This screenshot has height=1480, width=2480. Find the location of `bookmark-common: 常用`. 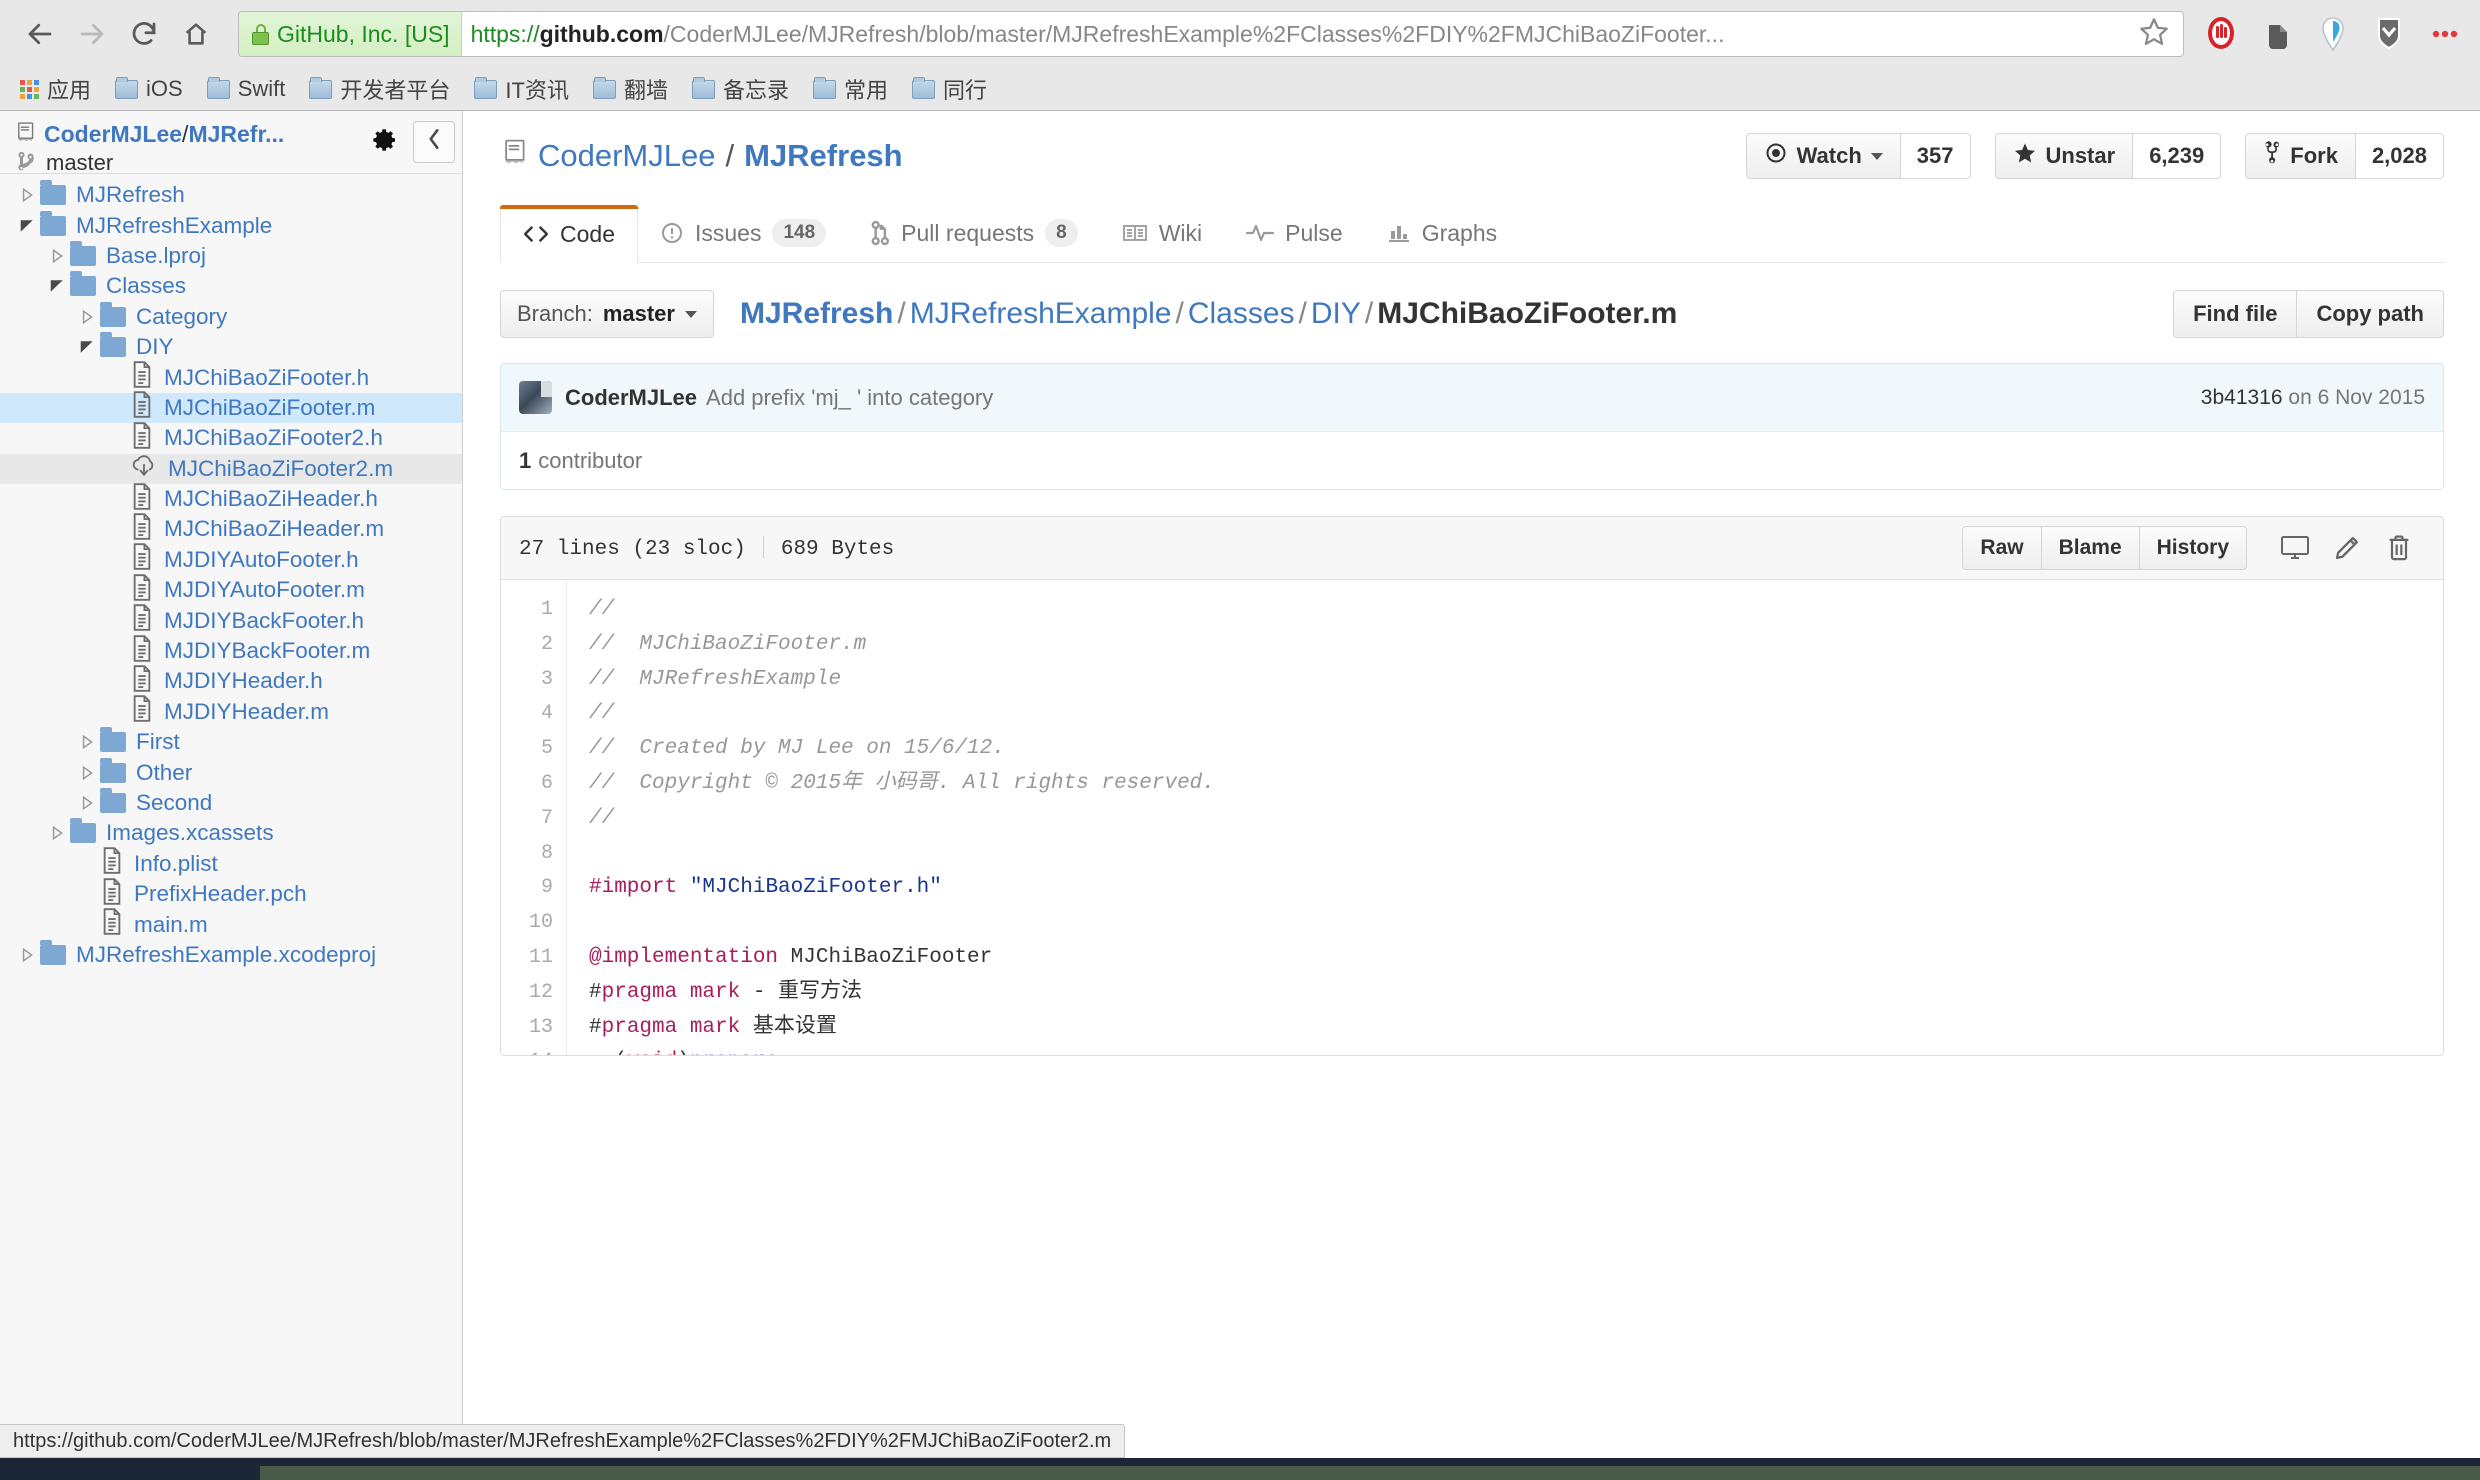

bookmark-common: 常用 is located at coordinates (850, 89).